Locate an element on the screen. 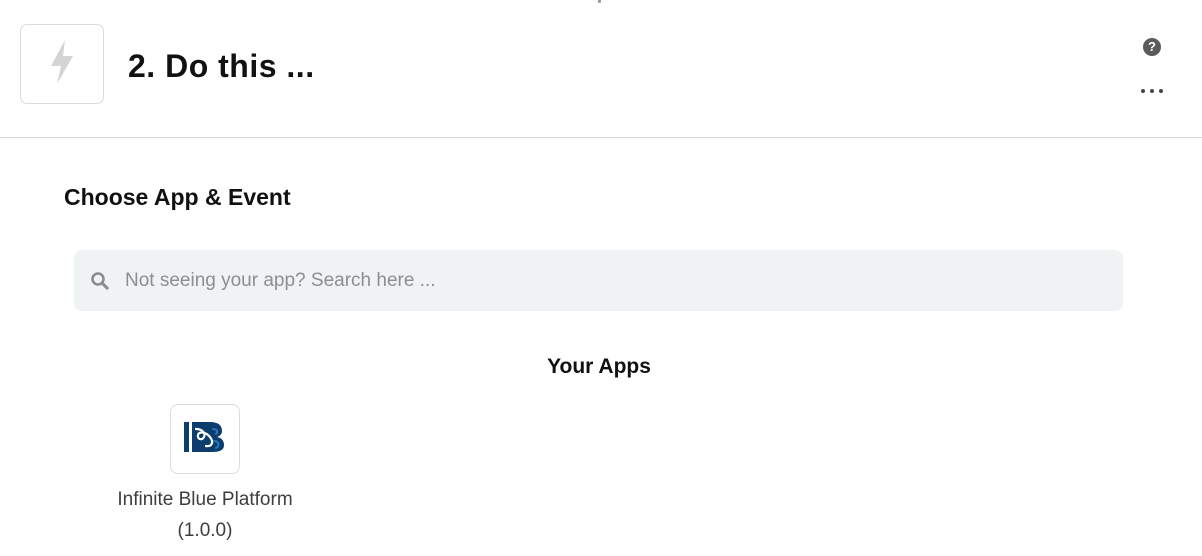 This screenshot has height=556, width=1202. step-icon-box is located at coordinates (62, 64).